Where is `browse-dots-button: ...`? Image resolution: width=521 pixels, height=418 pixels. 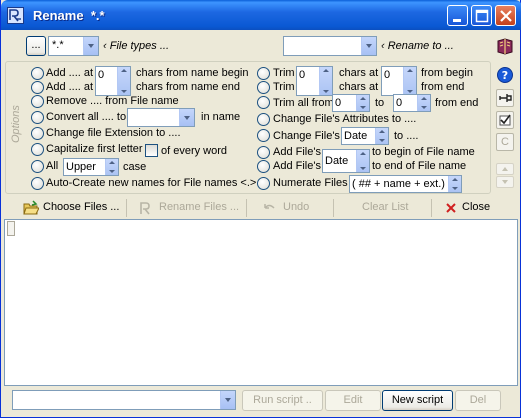 browse-dots-button: ... is located at coordinates (36, 46).